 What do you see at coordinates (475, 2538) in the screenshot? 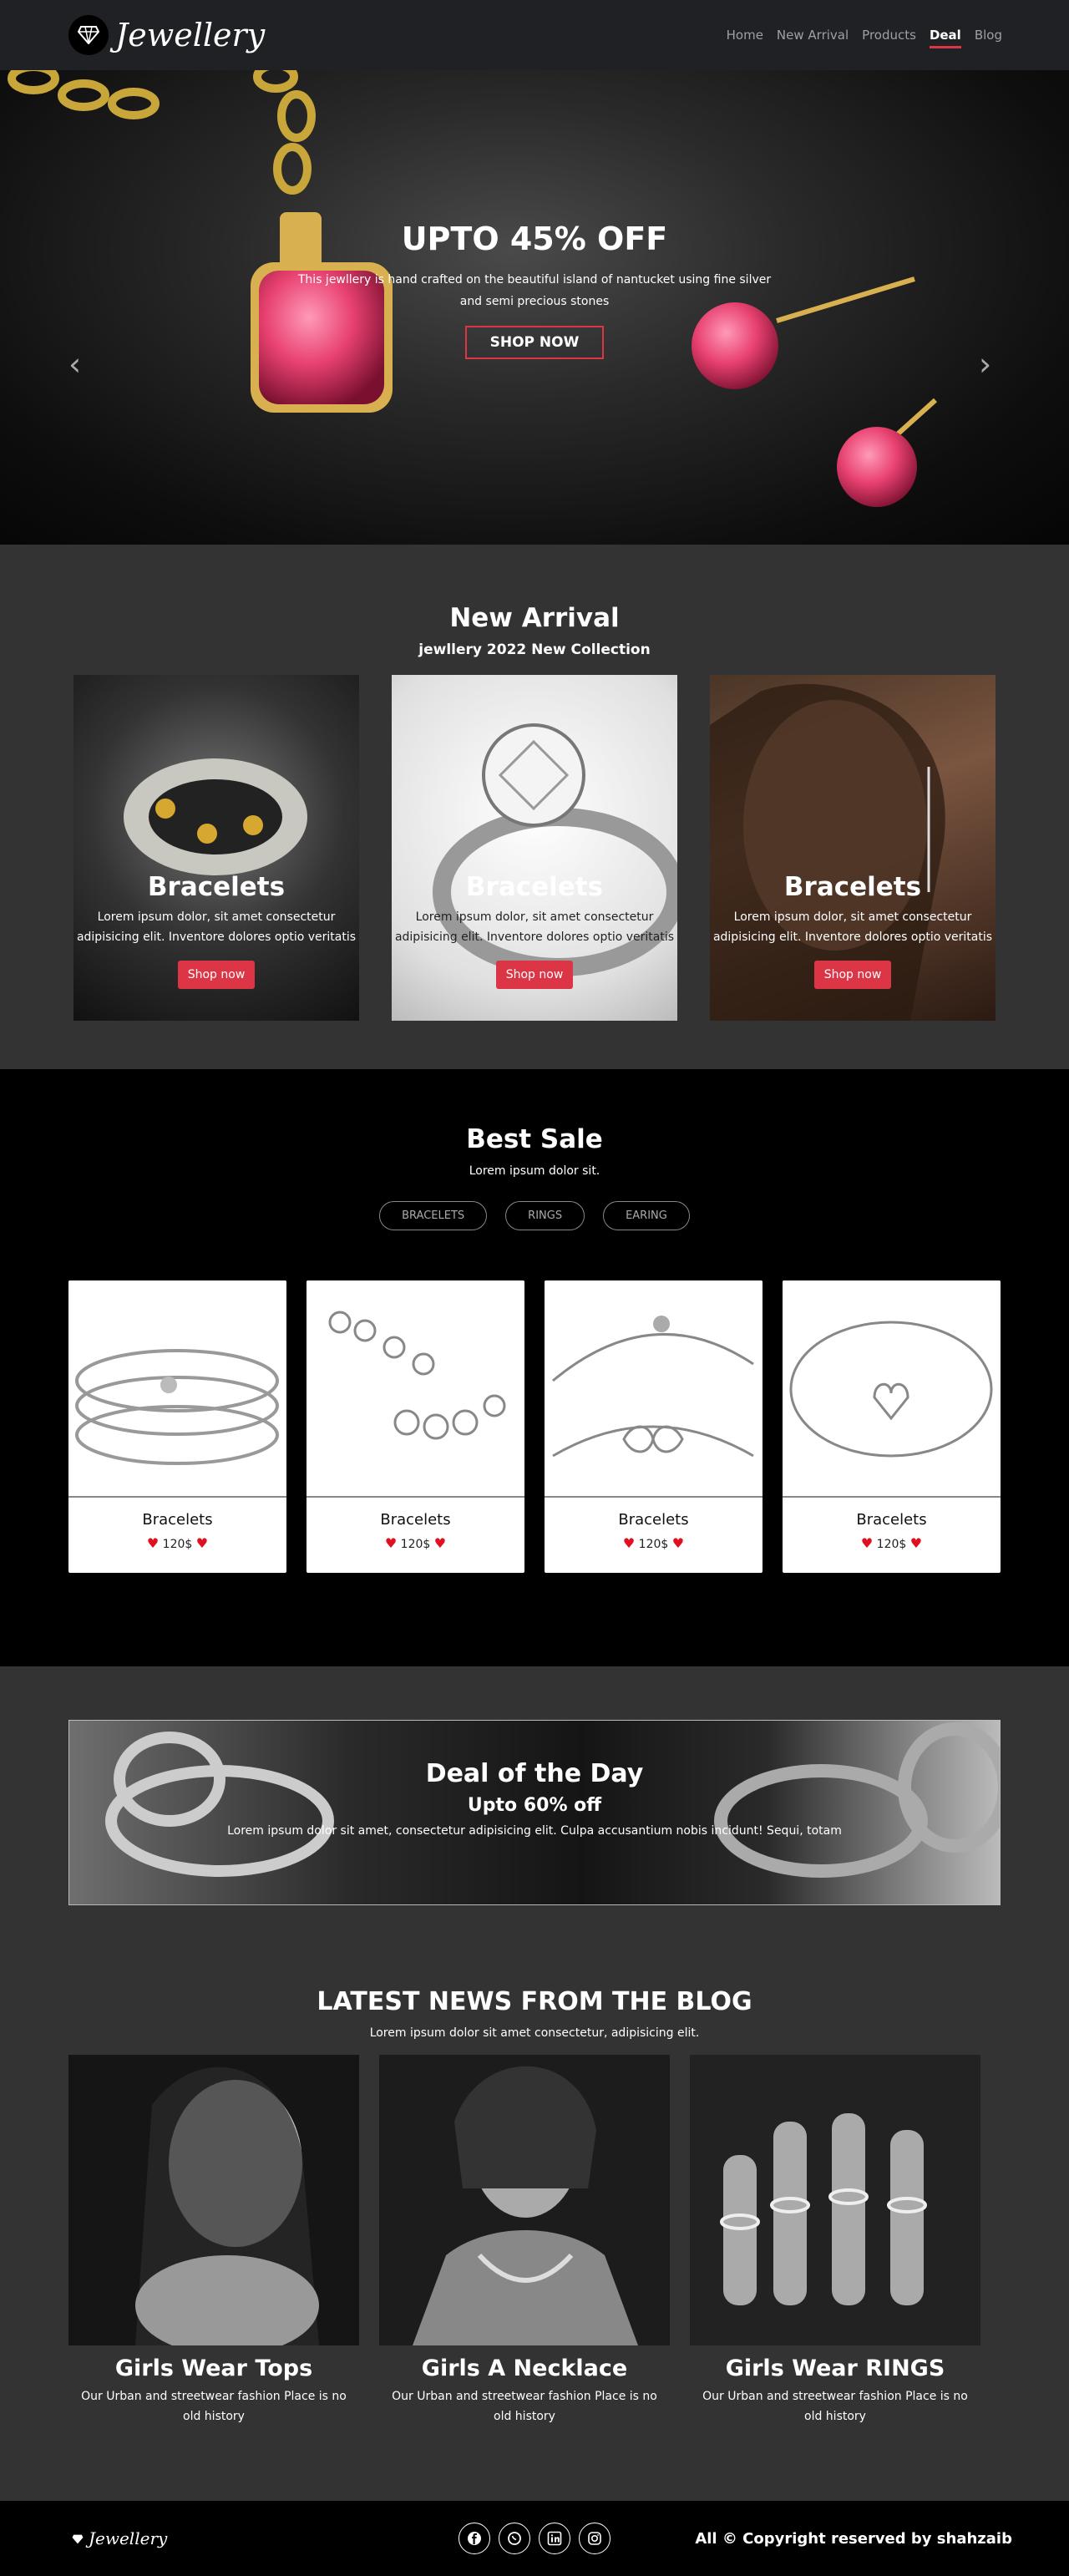
I see `facebook-icon` at bounding box center [475, 2538].